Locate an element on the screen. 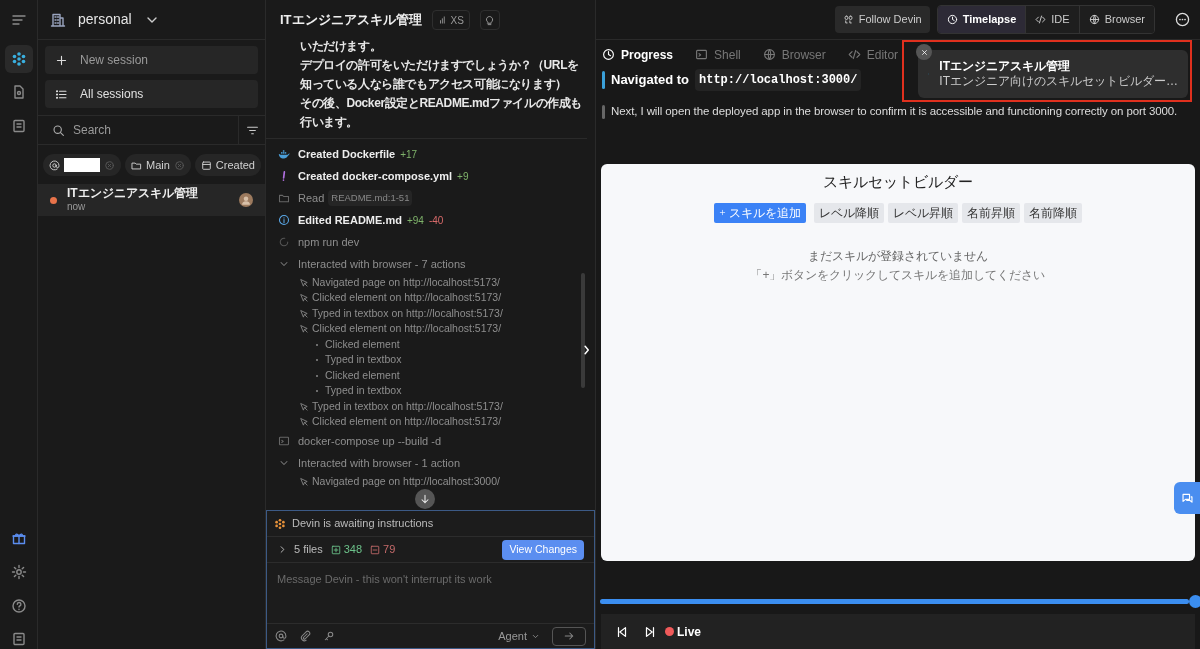  sort-button: 名前降順 is located at coordinates (1053, 212).